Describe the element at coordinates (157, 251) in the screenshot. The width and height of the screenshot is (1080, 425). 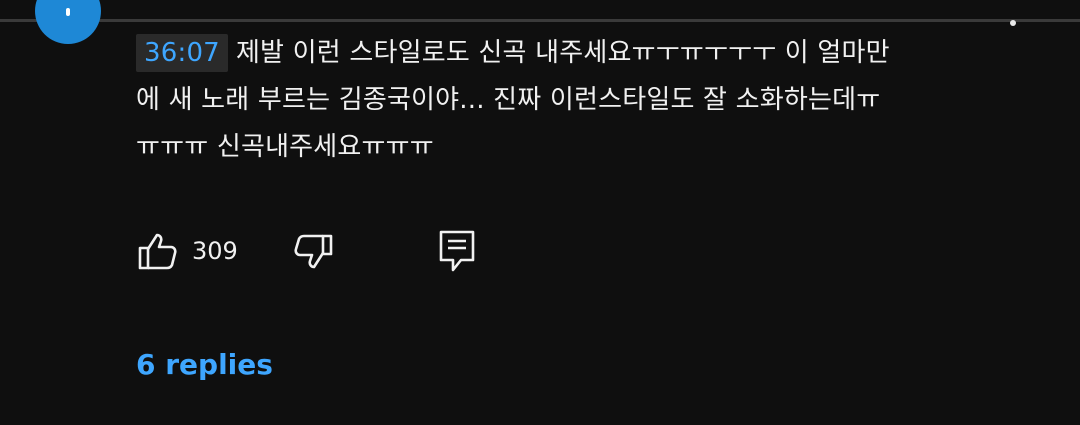
I see `thumbs-up-icon` at that location.